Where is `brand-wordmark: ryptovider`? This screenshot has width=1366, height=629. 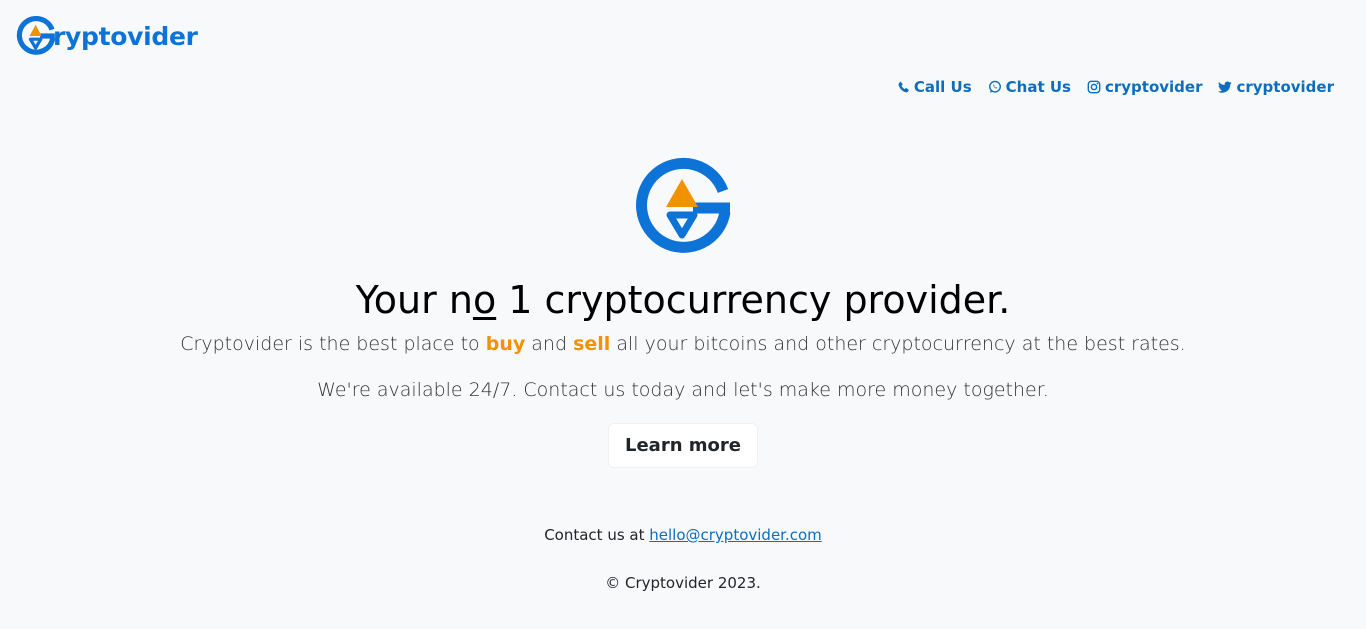
brand-wordmark: ryptovider is located at coordinates (125, 36).